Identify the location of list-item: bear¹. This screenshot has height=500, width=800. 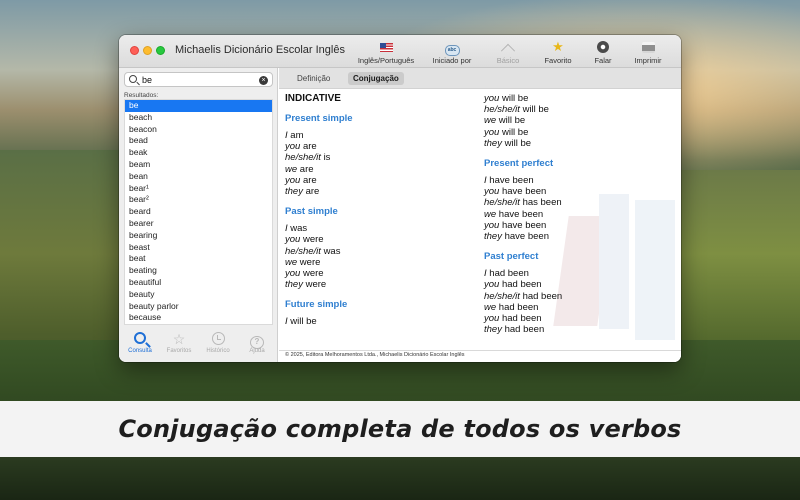
(198, 189).